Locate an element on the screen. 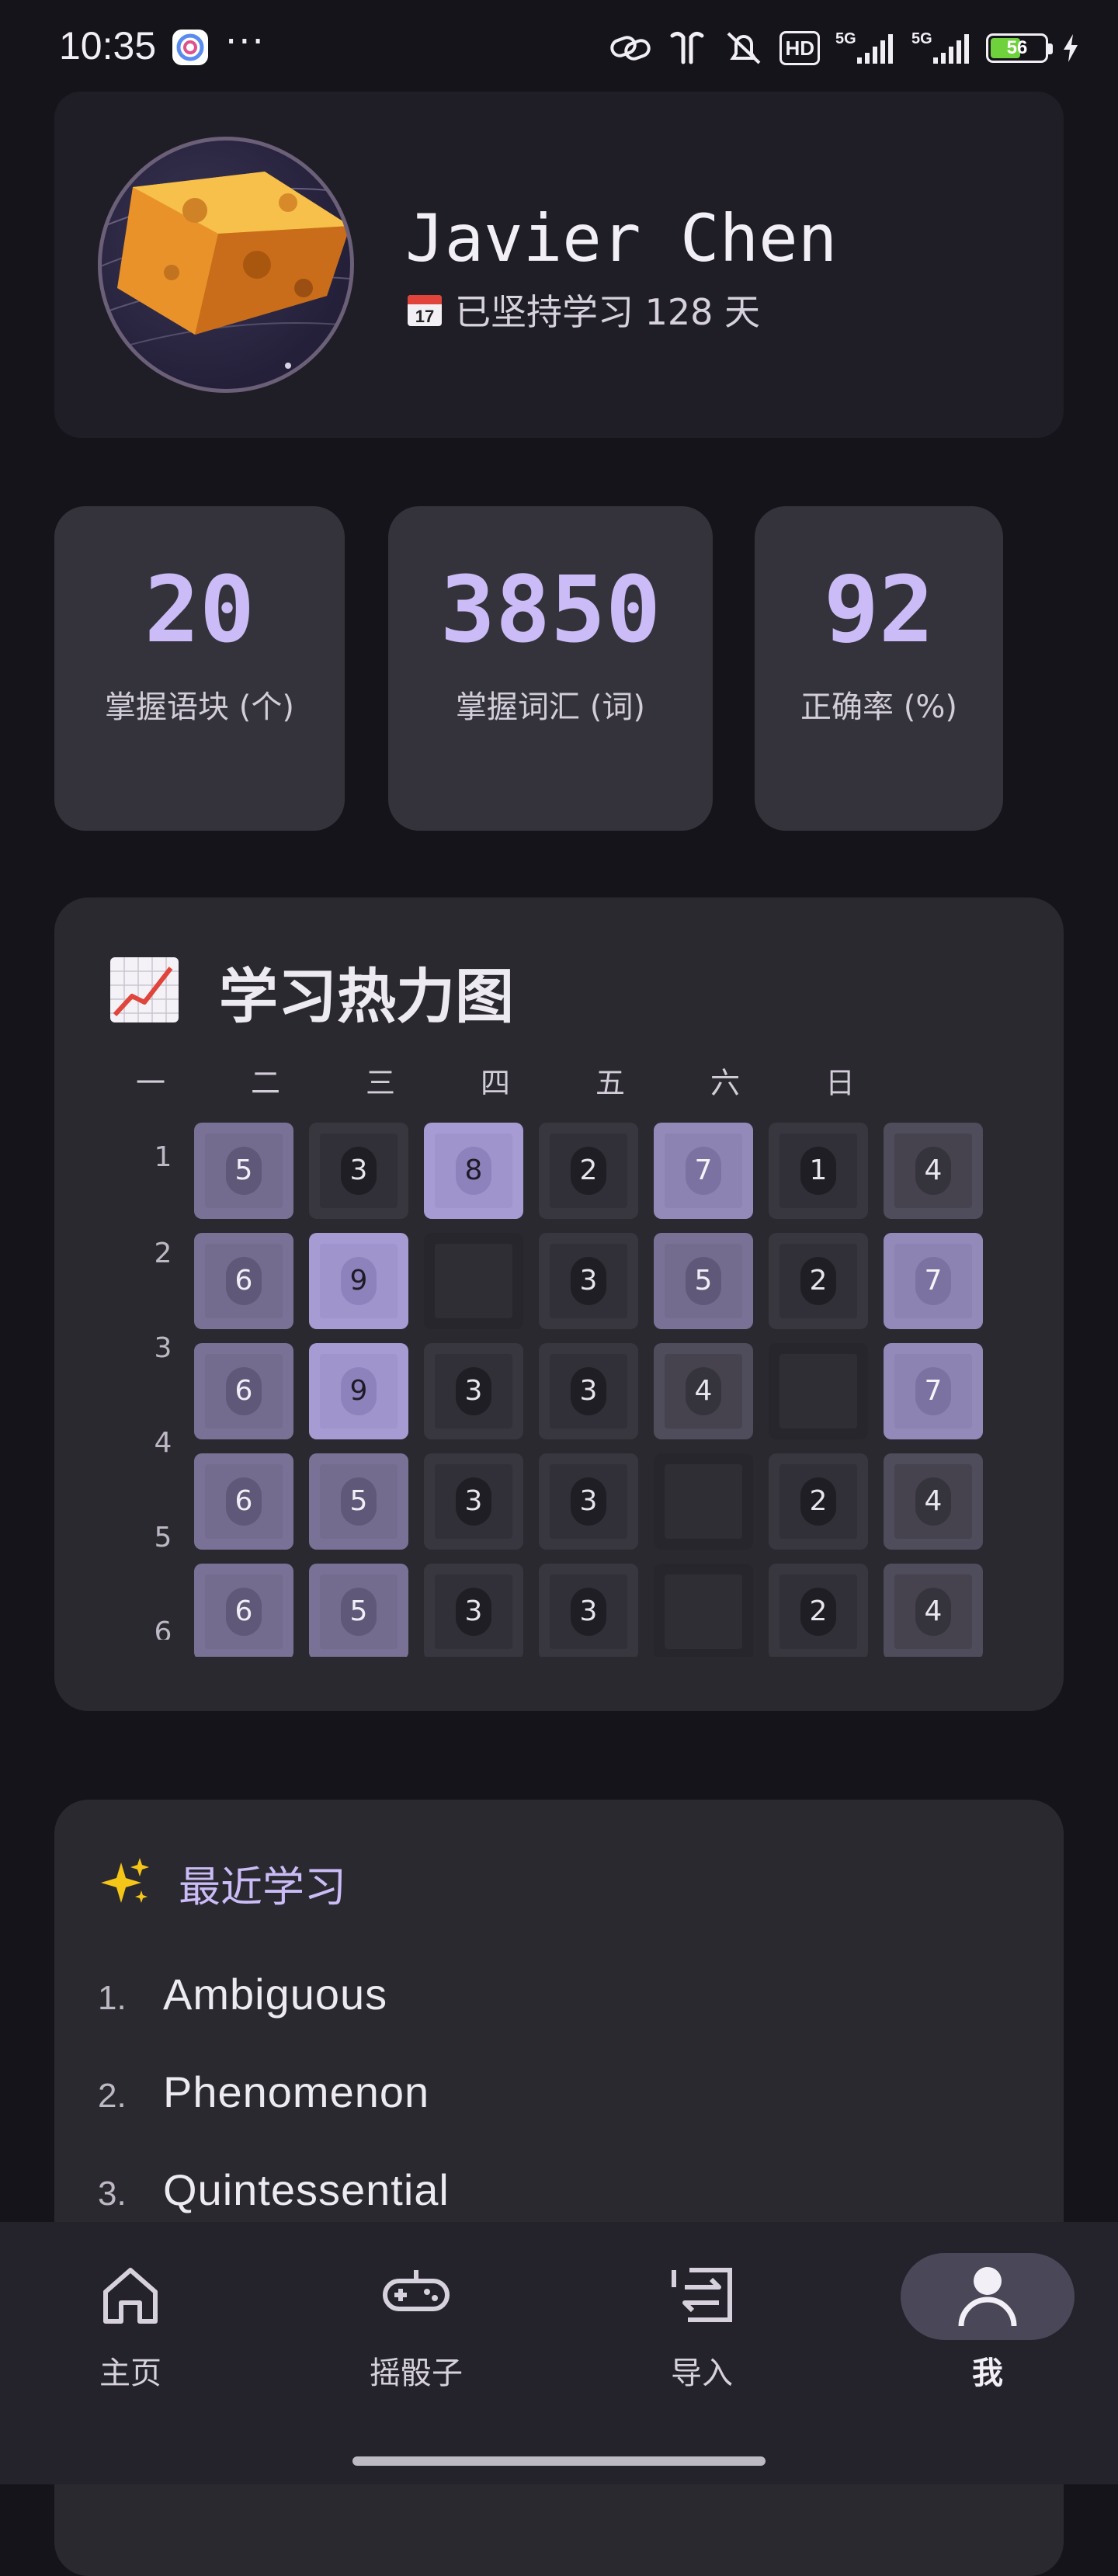 The height and width of the screenshot is (2576, 1118). person-icon is located at coordinates (988, 2296).